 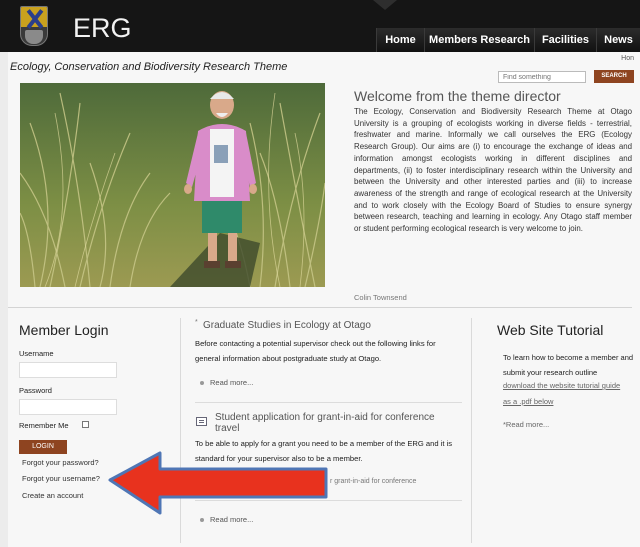 What do you see at coordinates (61, 478) in the screenshot?
I see `forgot-username-link: Forgot your username?` at bounding box center [61, 478].